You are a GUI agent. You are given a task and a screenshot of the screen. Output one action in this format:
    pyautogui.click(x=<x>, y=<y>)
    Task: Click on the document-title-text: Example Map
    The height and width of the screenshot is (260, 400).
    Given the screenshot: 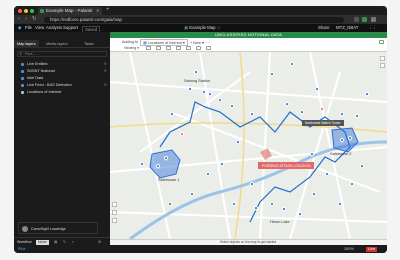 What is the action you would take?
    pyautogui.click(x=202, y=27)
    